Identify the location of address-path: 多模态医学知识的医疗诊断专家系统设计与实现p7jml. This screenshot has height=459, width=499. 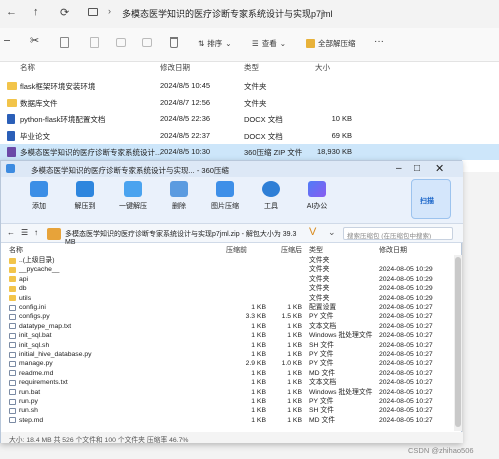
(227, 13).